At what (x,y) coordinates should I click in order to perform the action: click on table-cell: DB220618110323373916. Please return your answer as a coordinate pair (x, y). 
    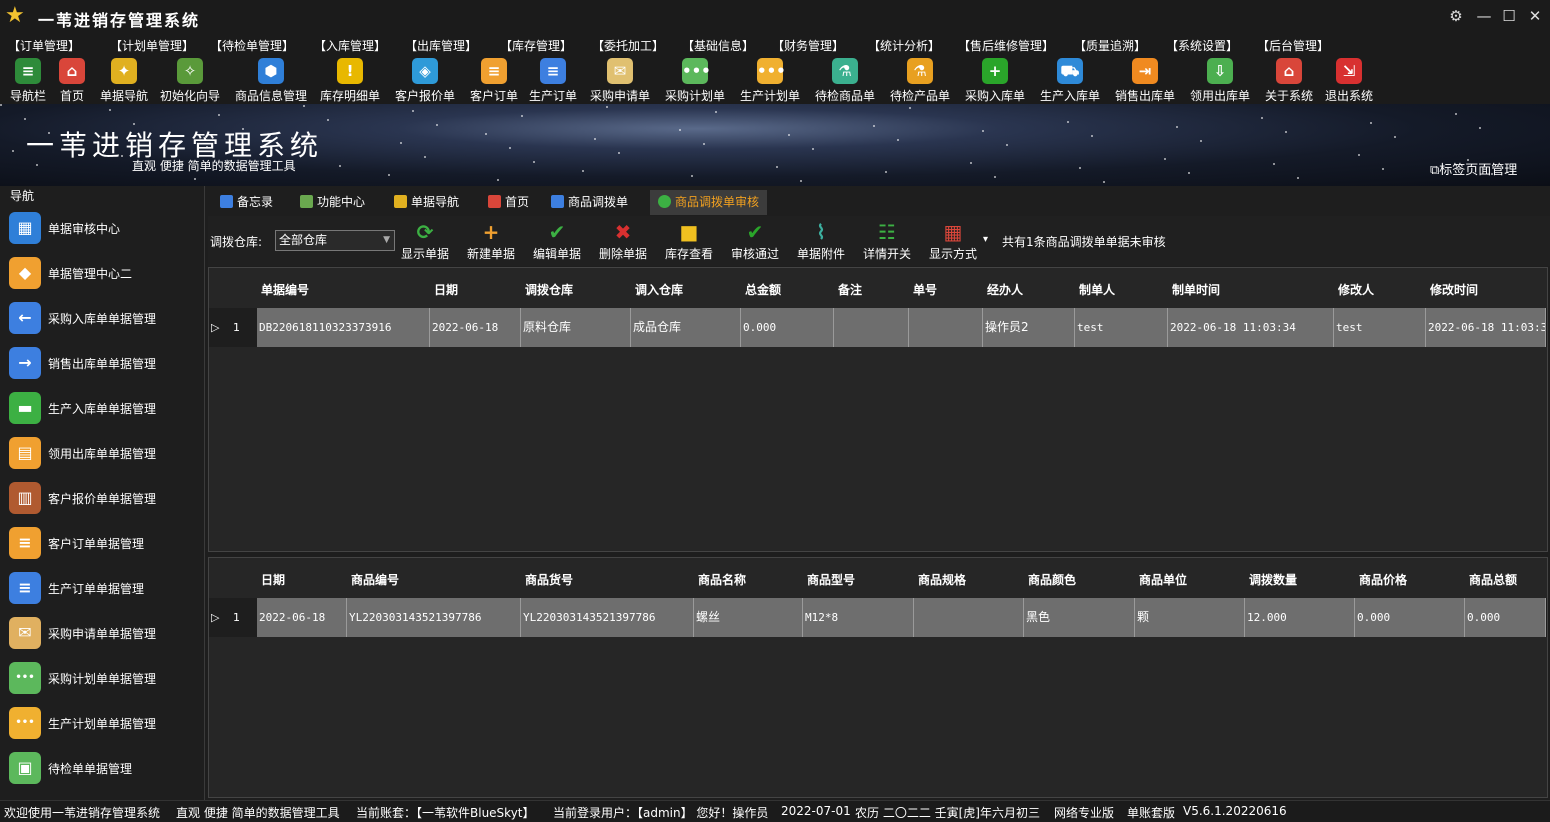
    Looking at the image, I should click on (343, 327).